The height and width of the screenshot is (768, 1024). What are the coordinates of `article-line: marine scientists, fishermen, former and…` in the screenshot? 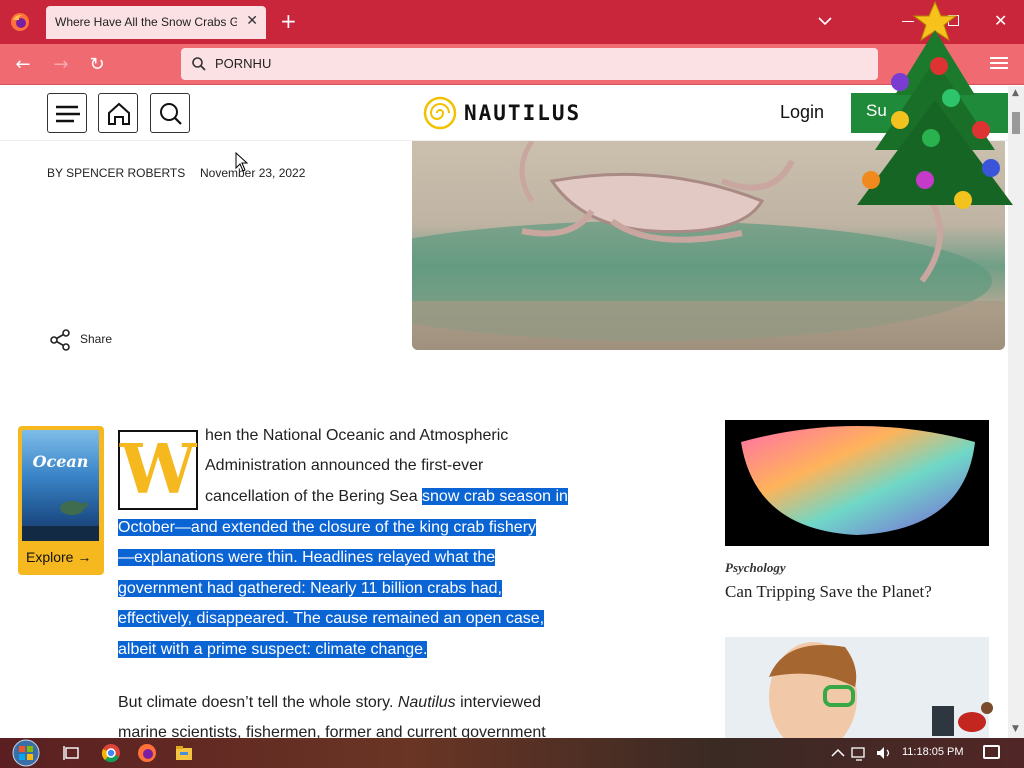 It's located at (332, 731).